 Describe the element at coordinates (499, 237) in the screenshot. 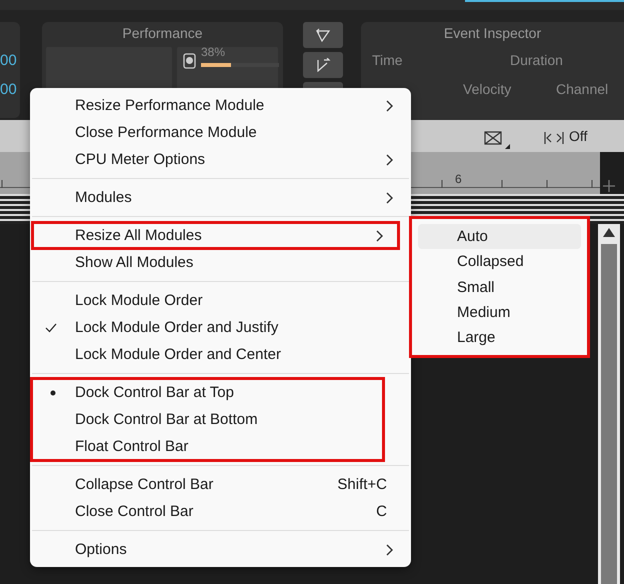

I see `submenu-item: Auto` at that location.